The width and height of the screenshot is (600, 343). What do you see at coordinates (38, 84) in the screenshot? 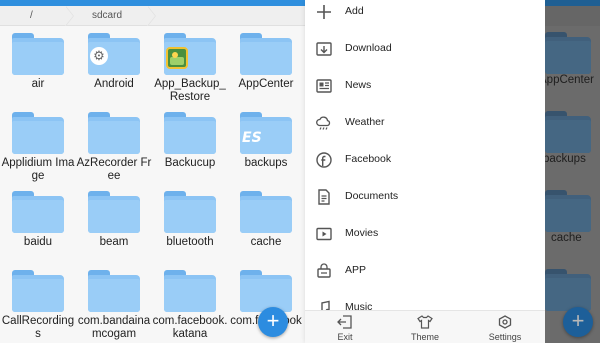
I see `folder-name: air` at bounding box center [38, 84].